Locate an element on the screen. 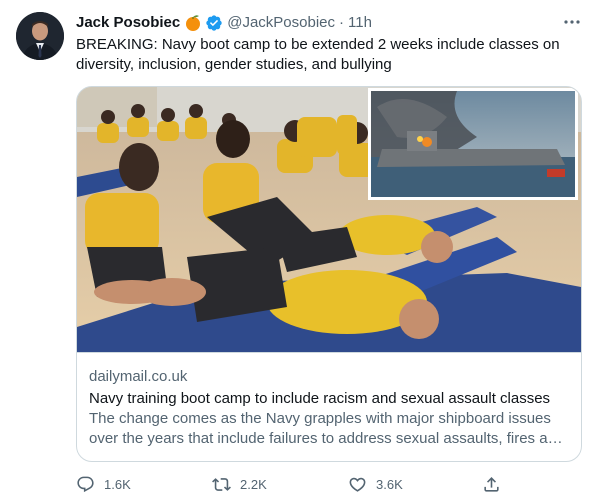 The height and width of the screenshot is (504, 598). retweet-count: 2.2K is located at coordinates (253, 484).